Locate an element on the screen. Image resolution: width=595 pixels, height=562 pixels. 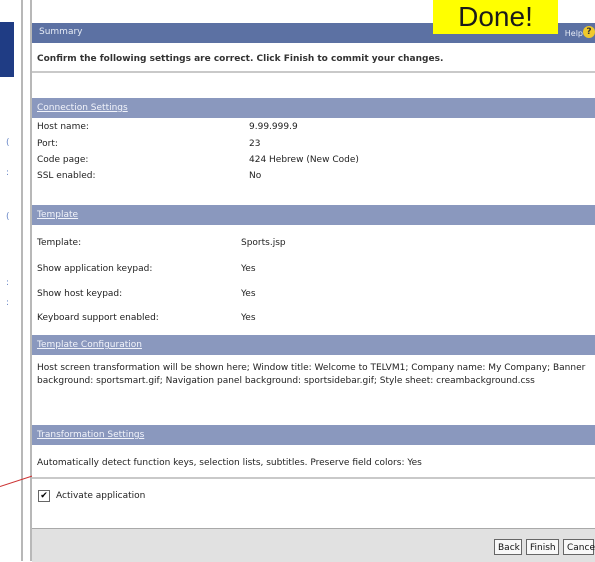
section-transformation-settings: Transformation Settings is located at coordinates (313, 435).